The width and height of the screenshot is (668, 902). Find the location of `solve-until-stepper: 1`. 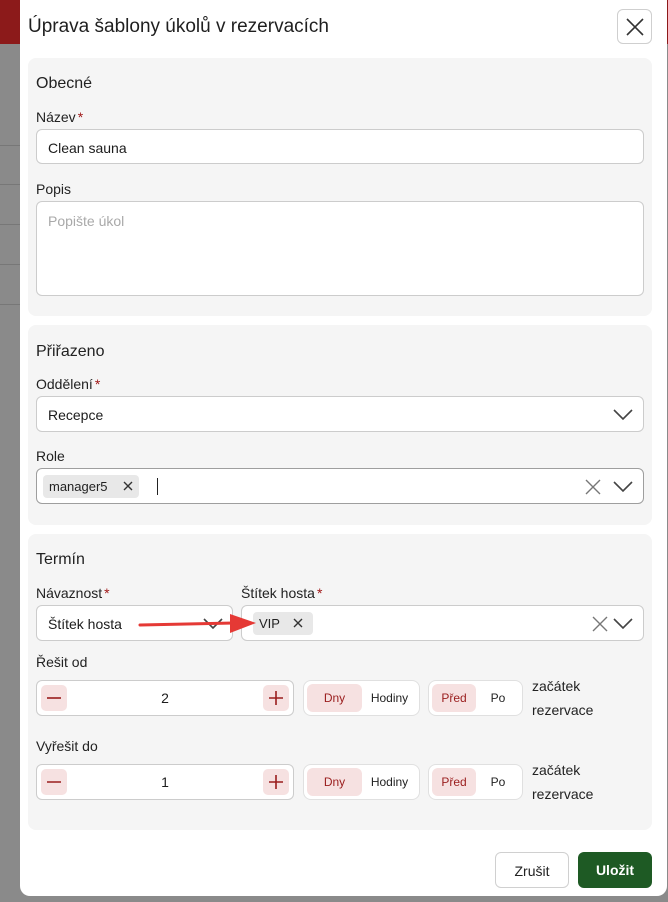

solve-until-stepper: 1 is located at coordinates (165, 782).